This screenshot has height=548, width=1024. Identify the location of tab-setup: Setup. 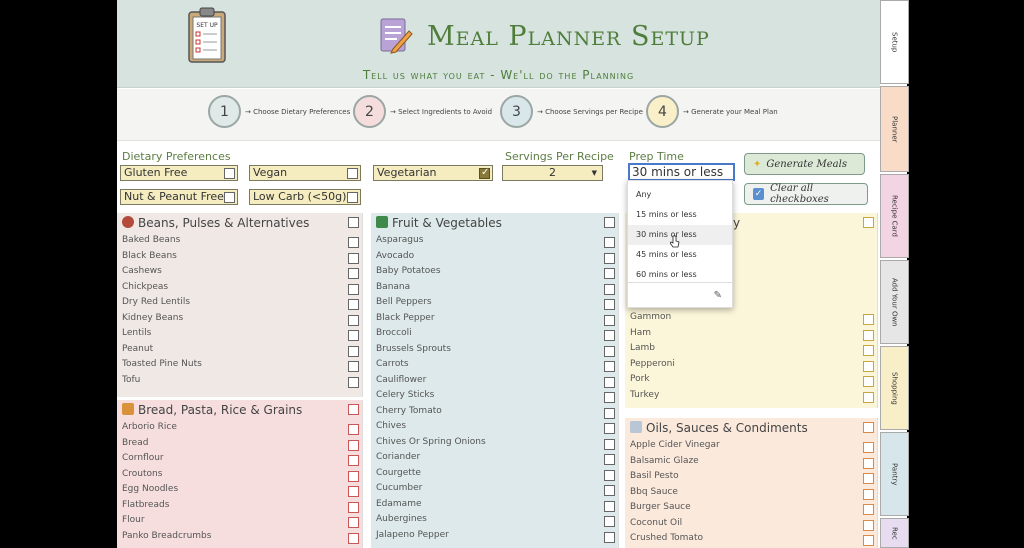
(894, 42).